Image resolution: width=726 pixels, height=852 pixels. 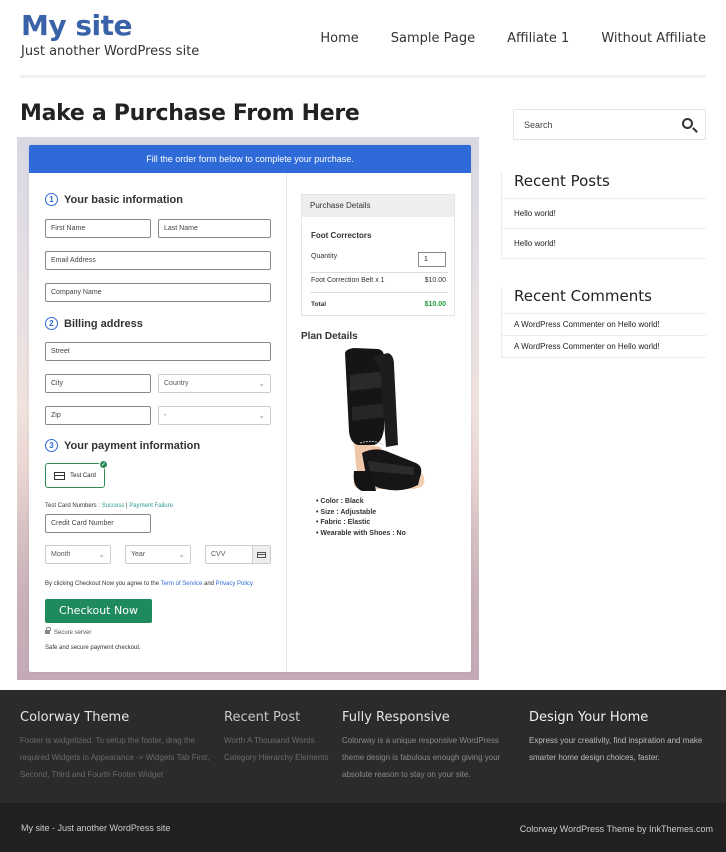 What do you see at coordinates (83, 475) in the screenshot?
I see `test-card-label: Test Card` at bounding box center [83, 475].